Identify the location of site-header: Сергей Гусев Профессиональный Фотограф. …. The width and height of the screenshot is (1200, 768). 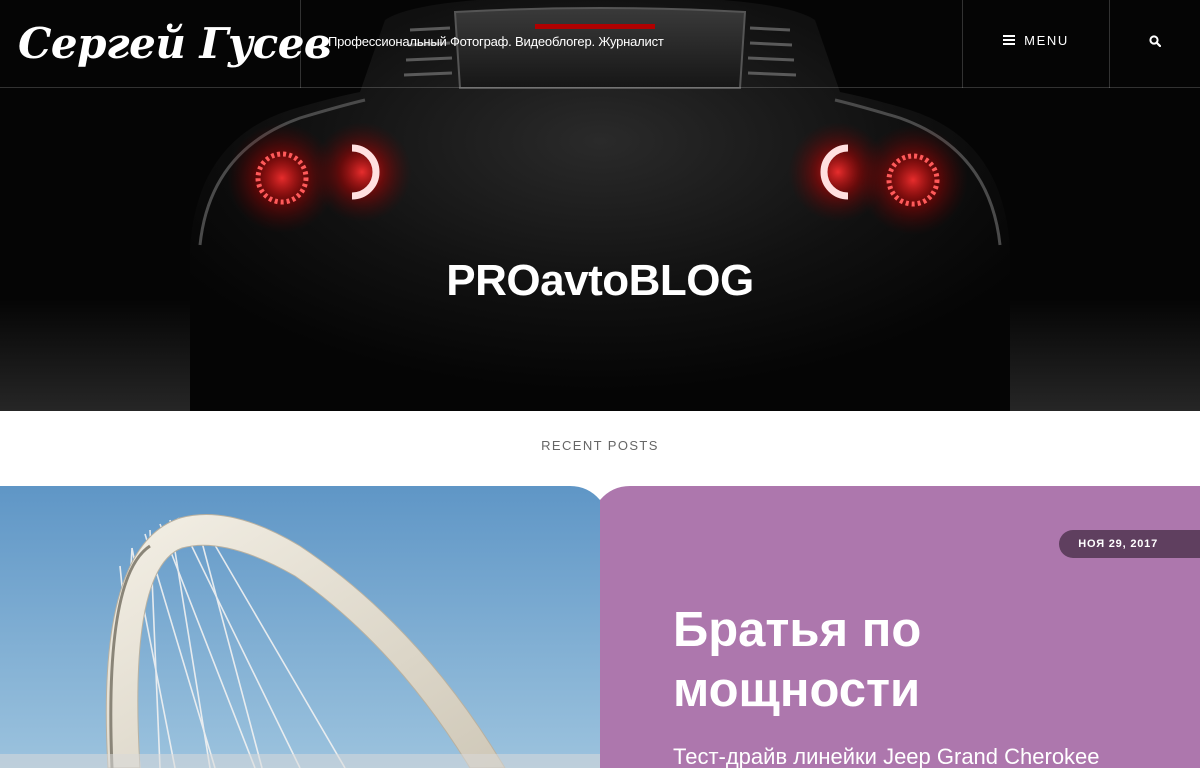
(600, 44).